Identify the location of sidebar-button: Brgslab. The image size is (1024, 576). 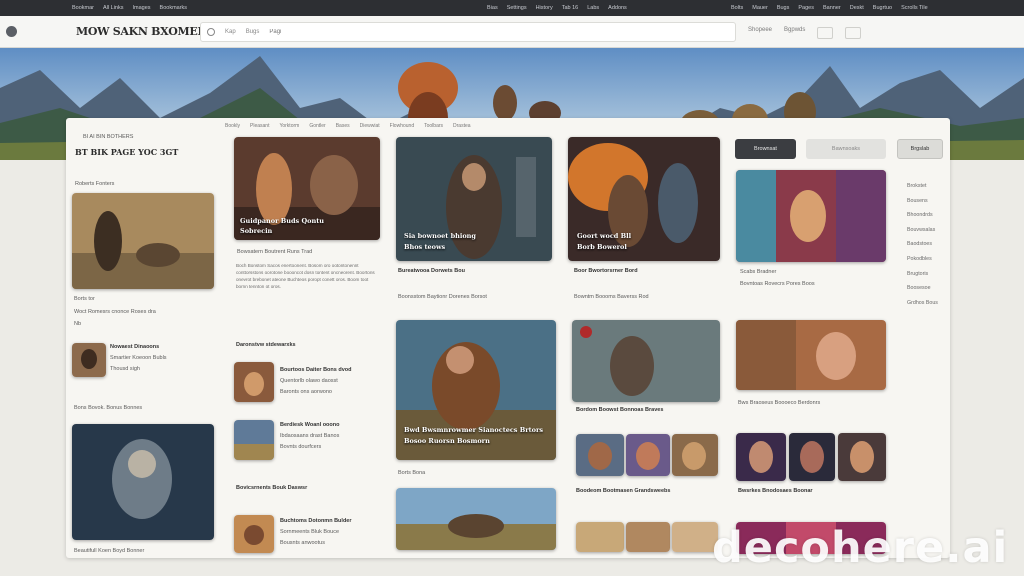
(920, 149).